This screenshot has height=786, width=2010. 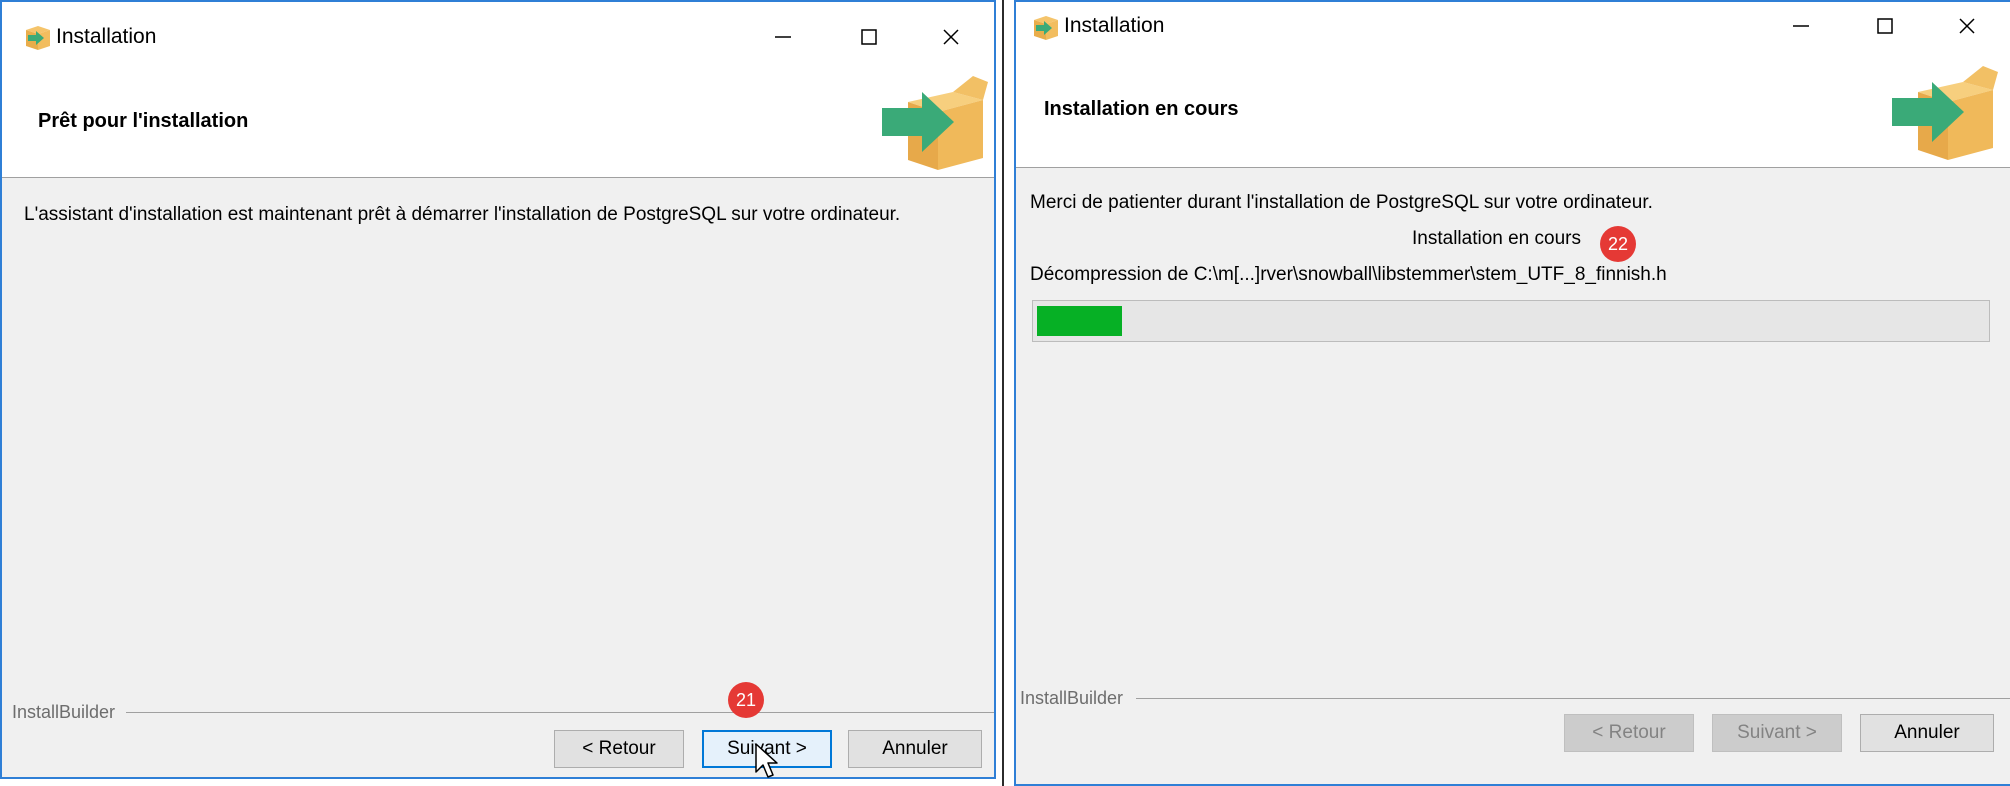 What do you see at coordinates (1513, 108) in the screenshot?
I see `wizard-header: Installation en cours` at bounding box center [1513, 108].